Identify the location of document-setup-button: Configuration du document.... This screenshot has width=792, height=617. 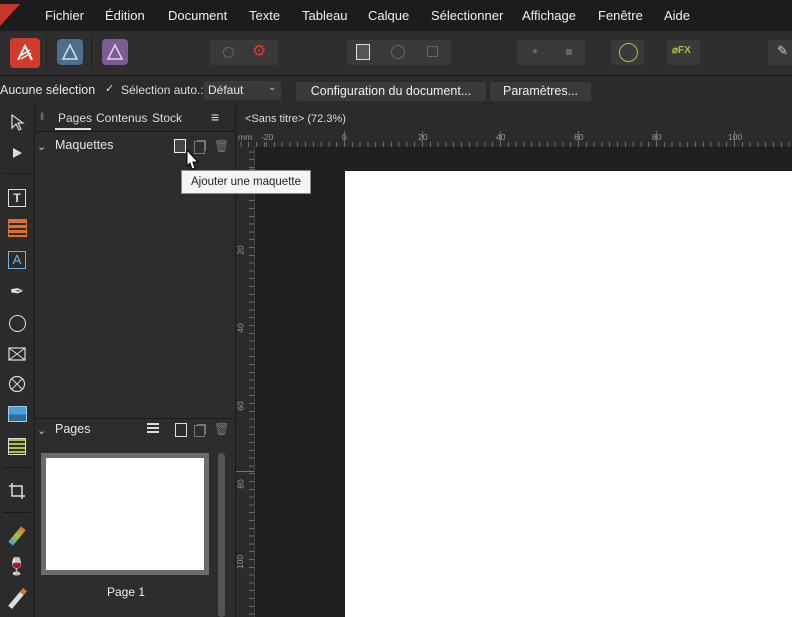
(391, 91).